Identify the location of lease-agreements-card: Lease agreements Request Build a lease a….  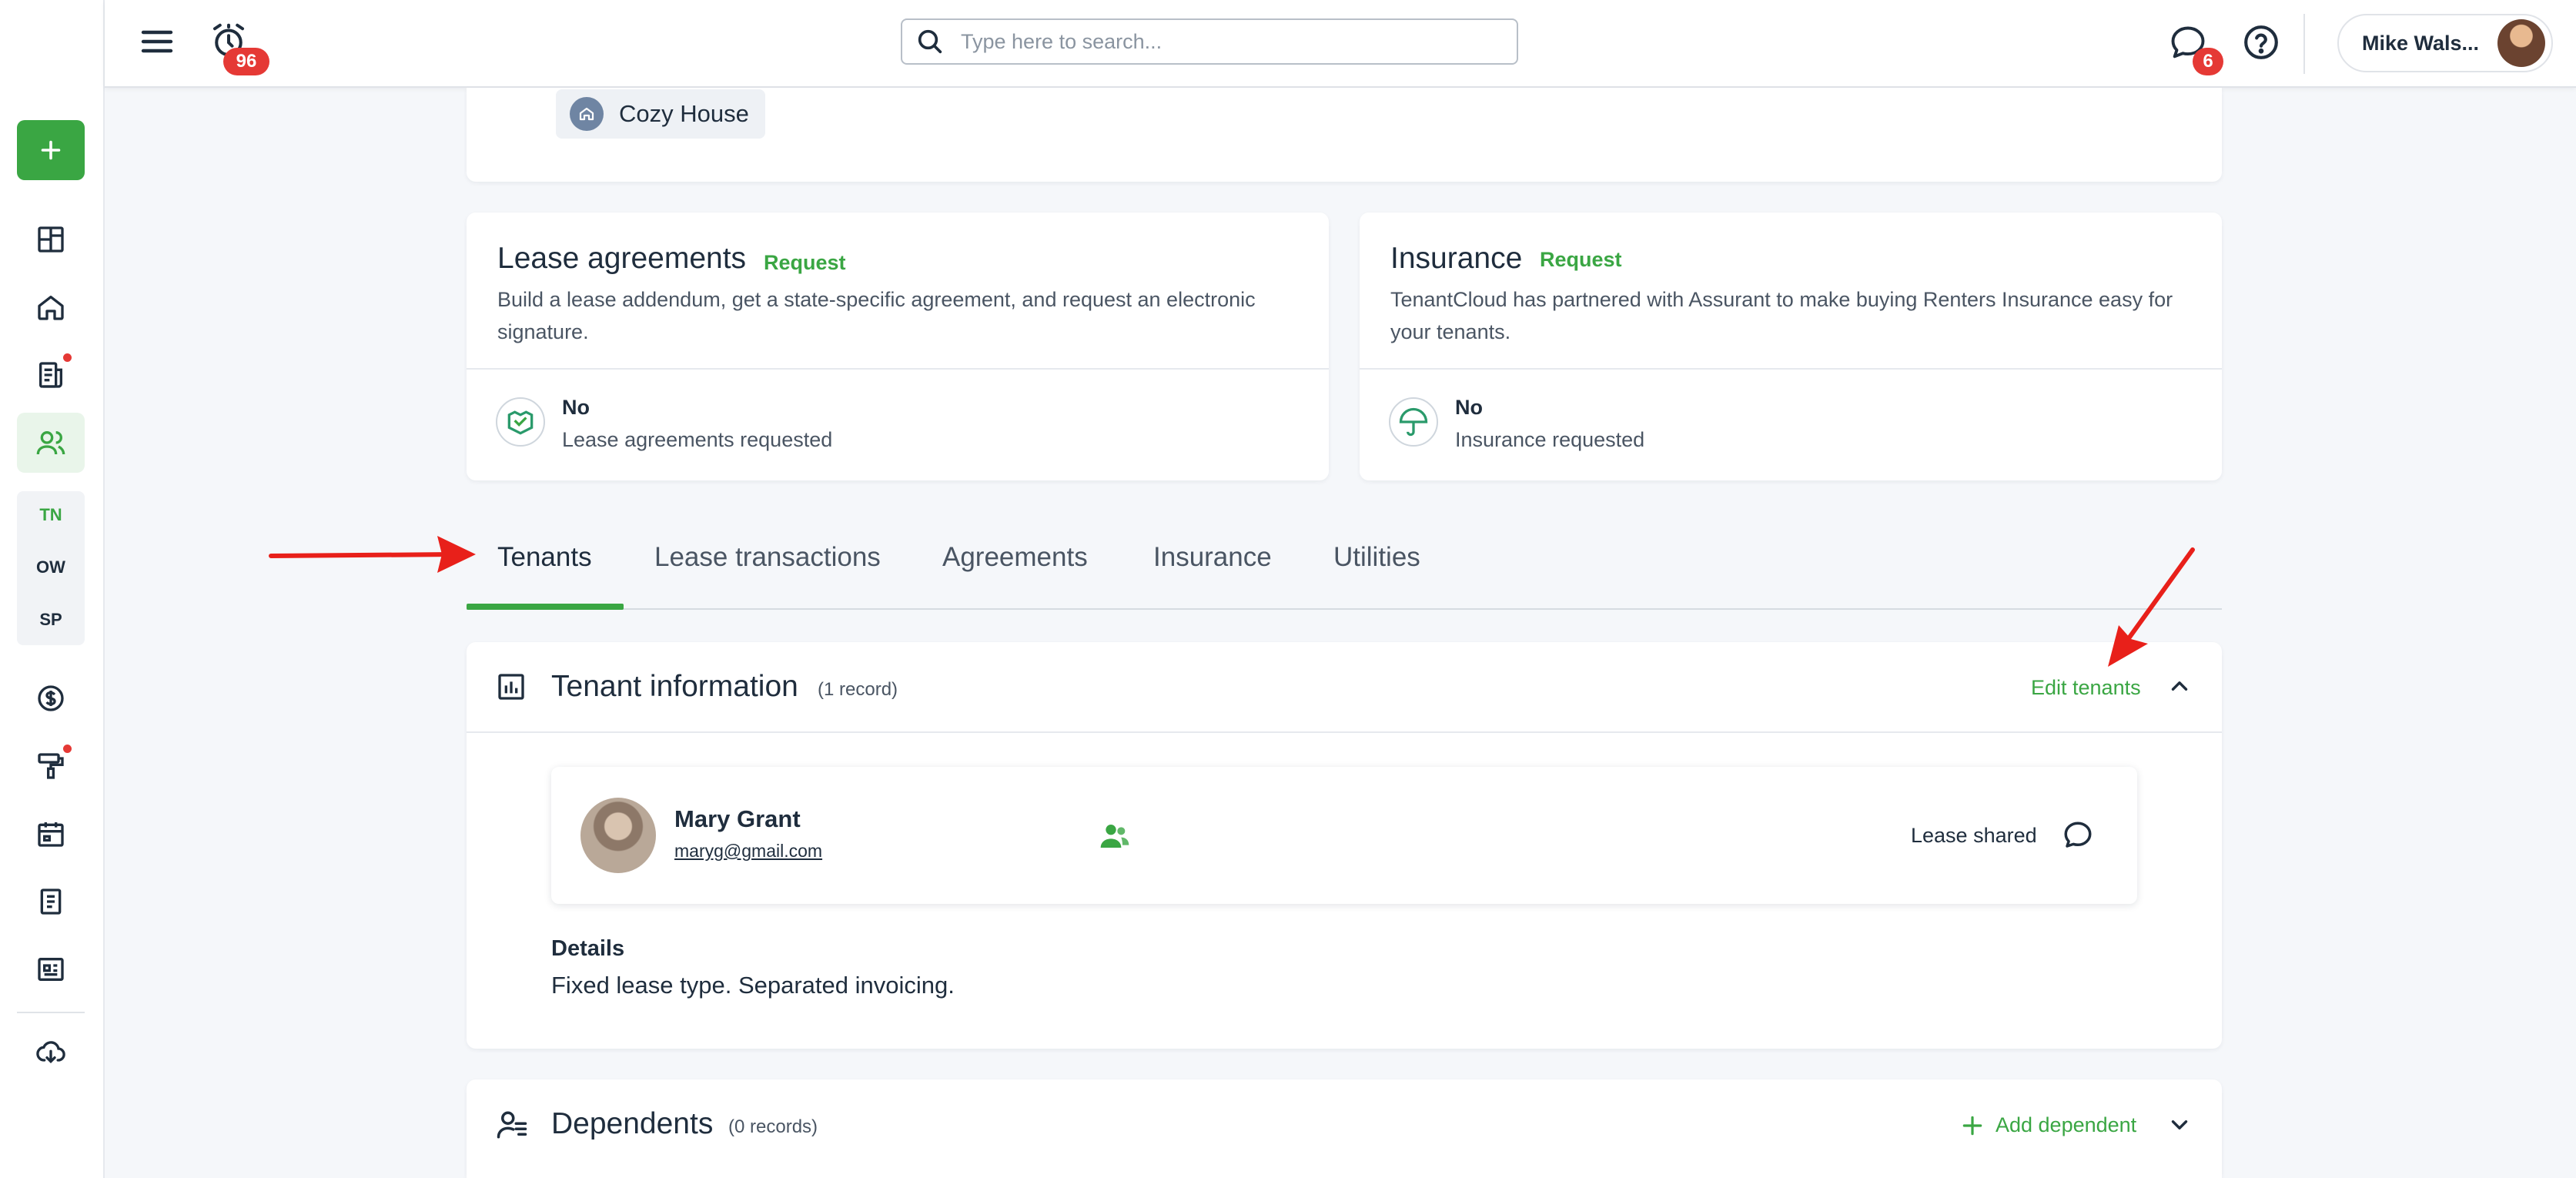
(898, 346).